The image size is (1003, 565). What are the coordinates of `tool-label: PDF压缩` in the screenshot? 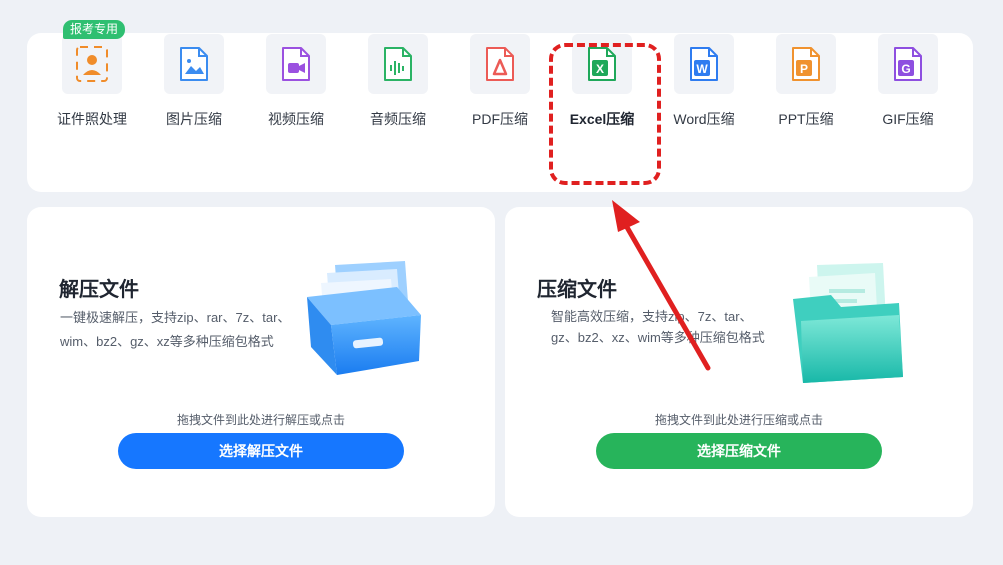 It's located at (500, 119).